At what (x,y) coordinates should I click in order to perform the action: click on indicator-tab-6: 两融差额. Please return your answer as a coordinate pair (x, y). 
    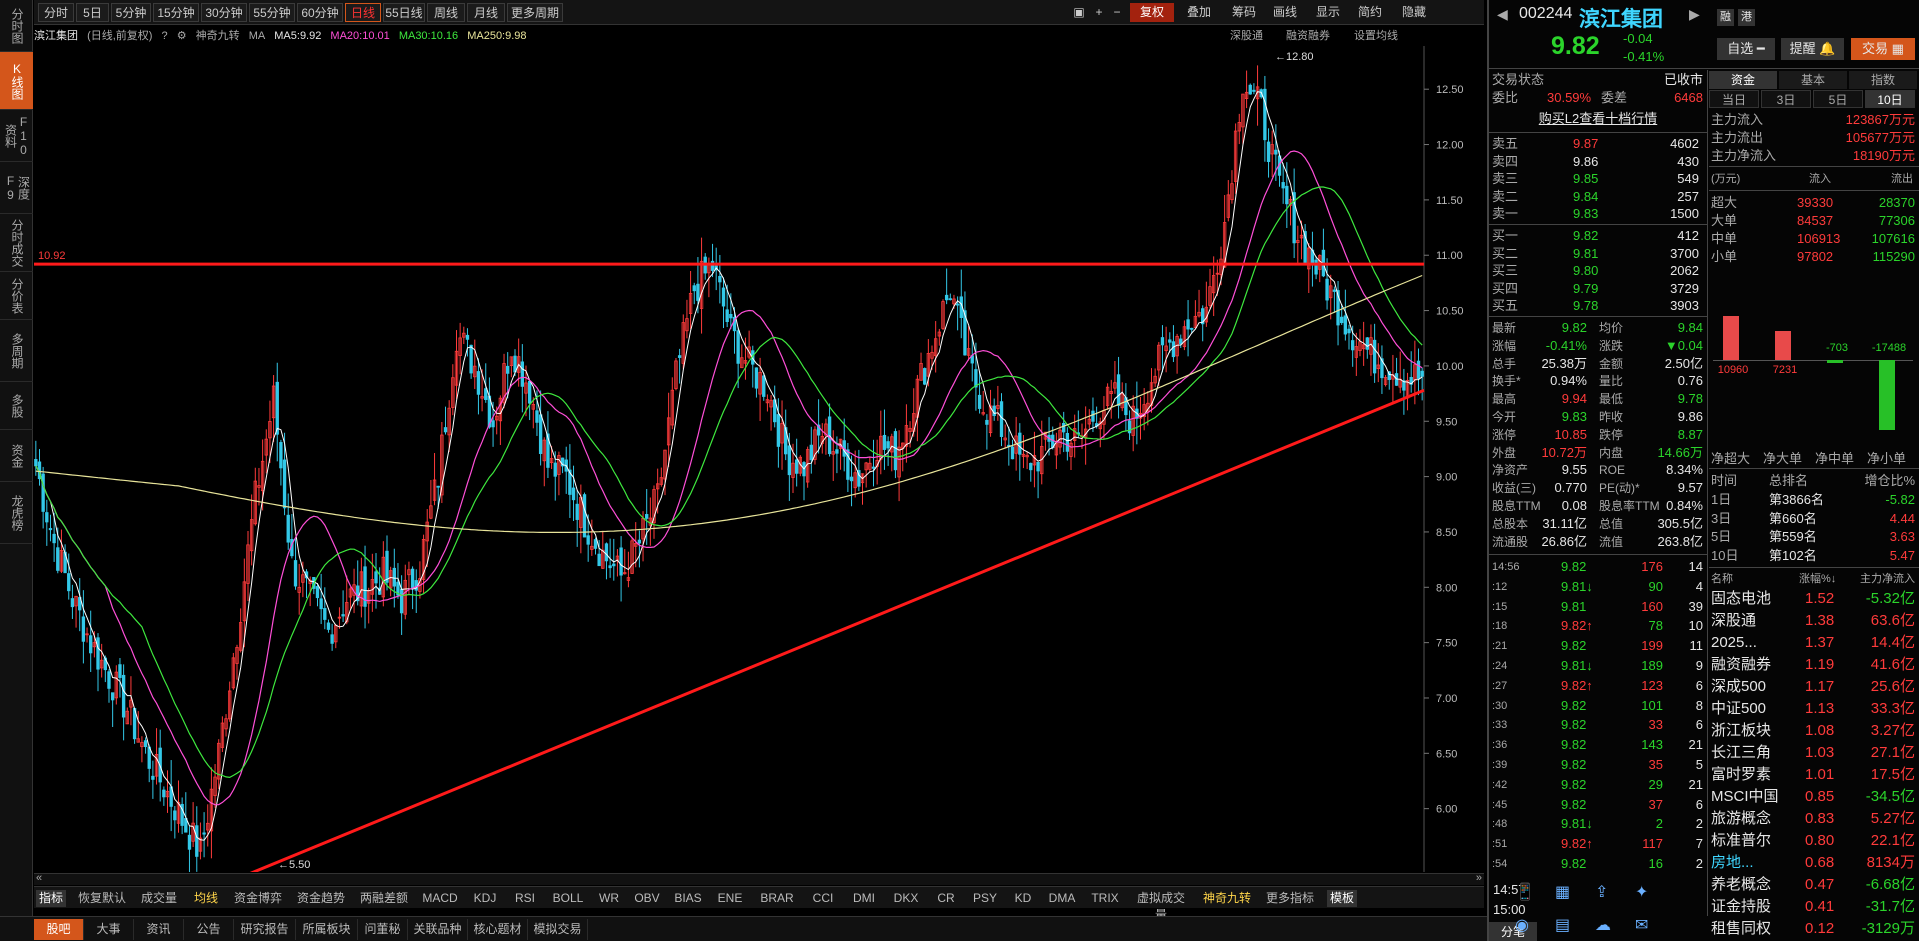
    Looking at the image, I should click on (384, 898).